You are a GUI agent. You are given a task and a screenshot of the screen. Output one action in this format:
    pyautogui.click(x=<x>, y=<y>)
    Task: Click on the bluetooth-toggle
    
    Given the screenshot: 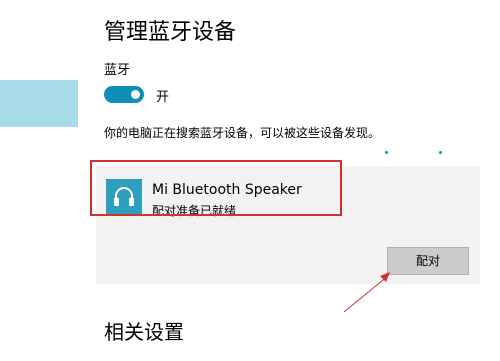 What is the action you would take?
    pyautogui.click(x=124, y=94)
    